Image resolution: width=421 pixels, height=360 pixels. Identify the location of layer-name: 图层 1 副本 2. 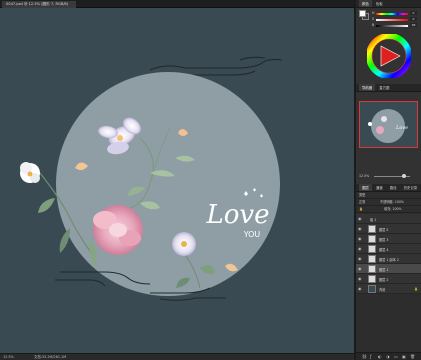
(389, 259).